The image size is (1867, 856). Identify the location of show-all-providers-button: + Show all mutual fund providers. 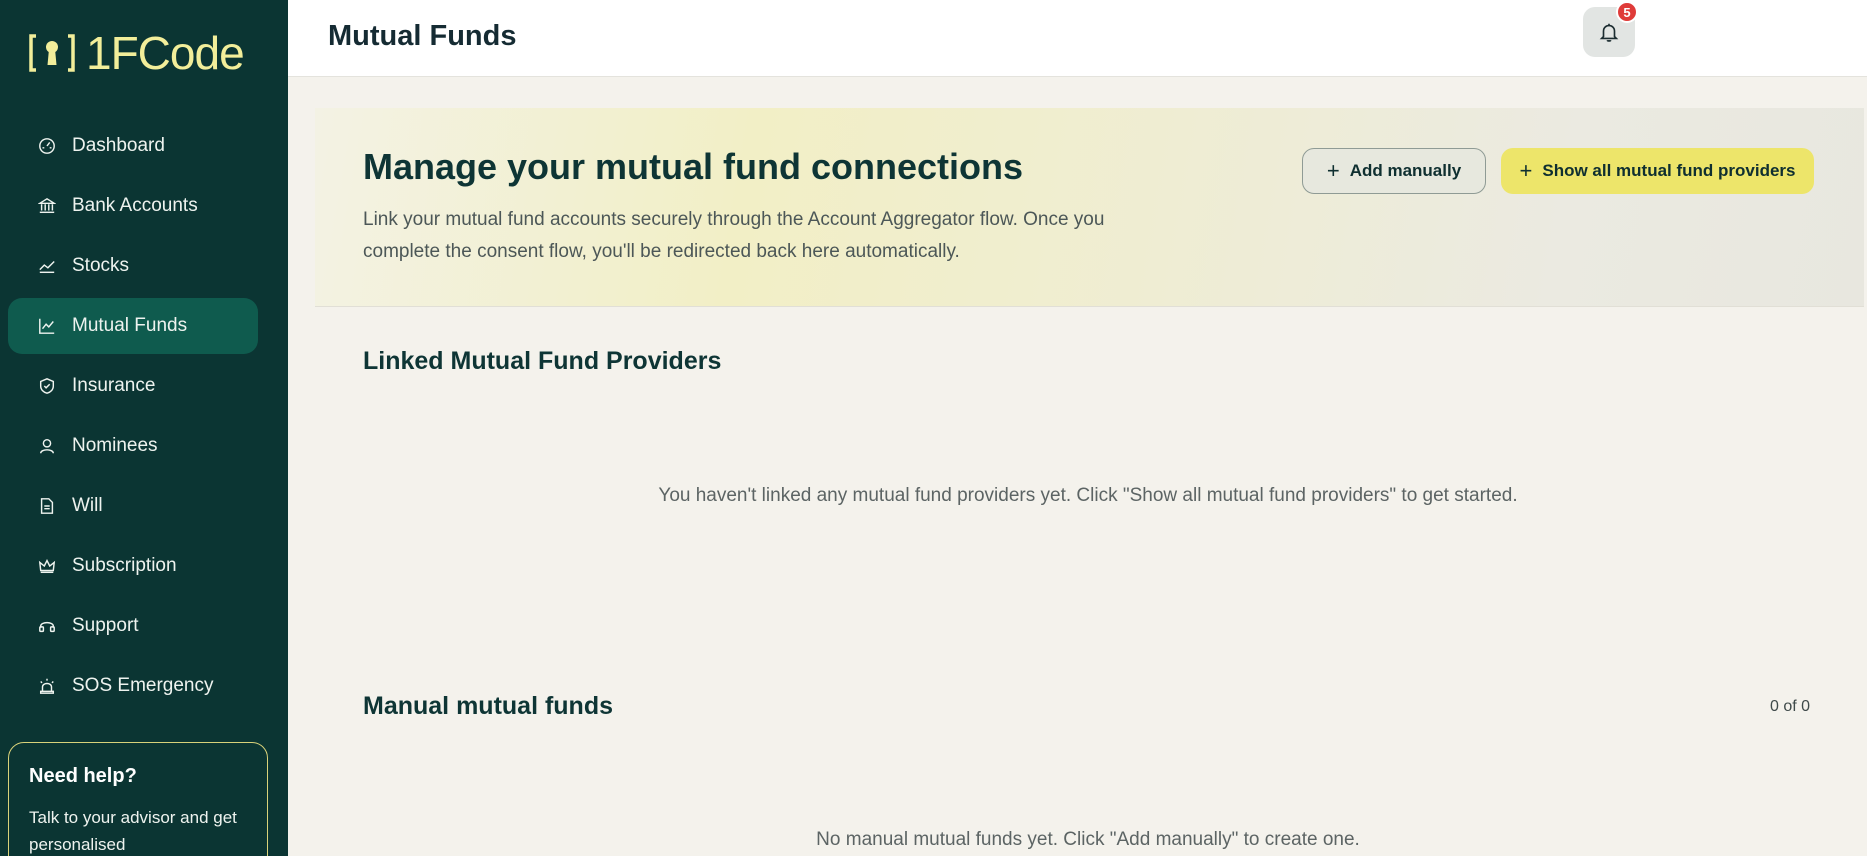
(1657, 171).